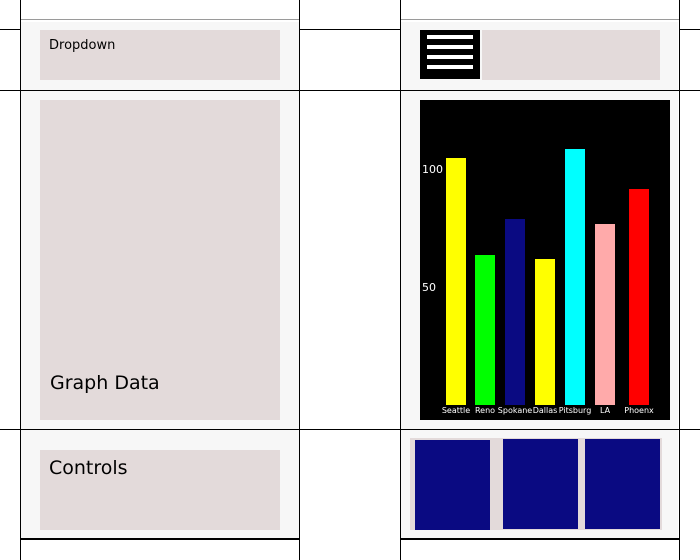 This screenshot has height=560, width=700. I want to click on bar-seattle, so click(456, 281).